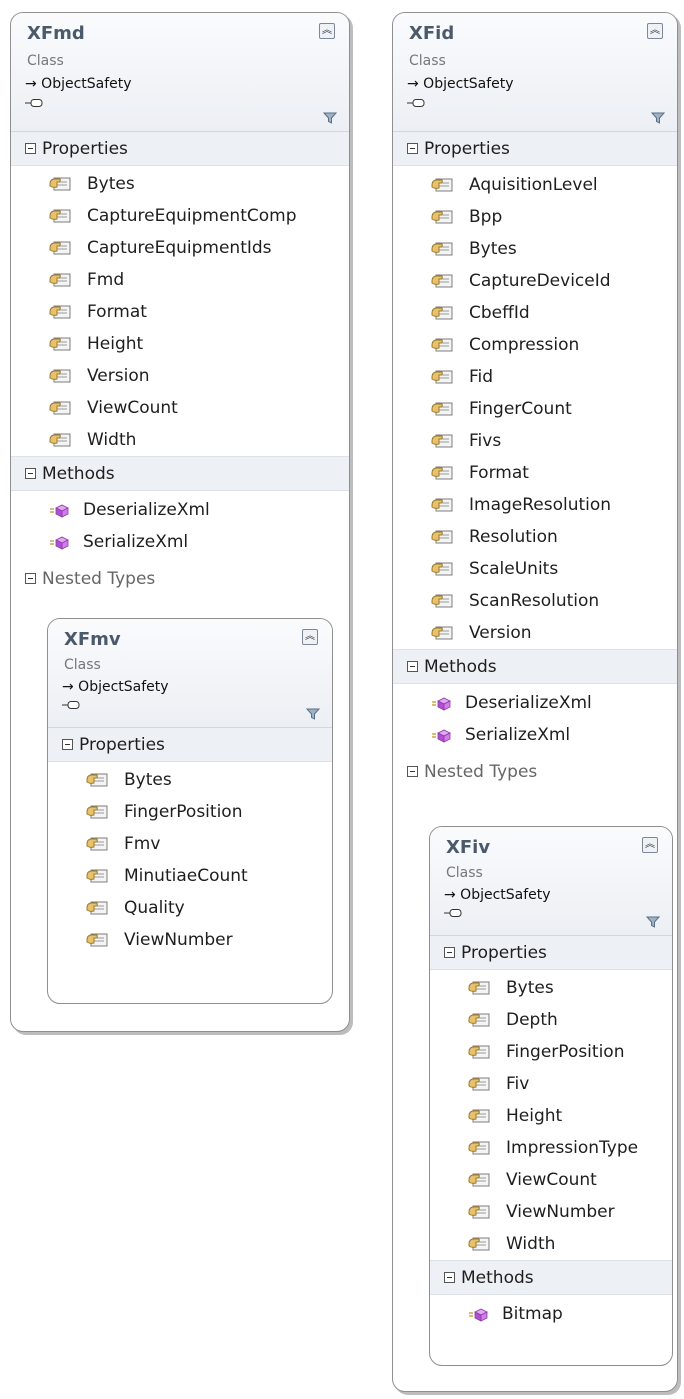  What do you see at coordinates (535, 345) in the screenshot?
I see `property-item: Compression` at bounding box center [535, 345].